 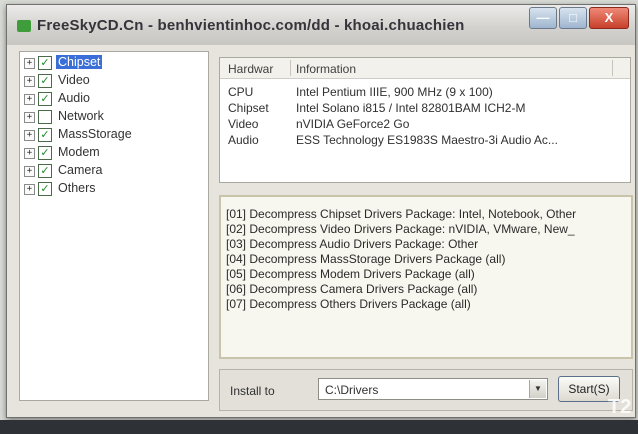 I want to click on taskbar-strip, so click(x=319, y=427).